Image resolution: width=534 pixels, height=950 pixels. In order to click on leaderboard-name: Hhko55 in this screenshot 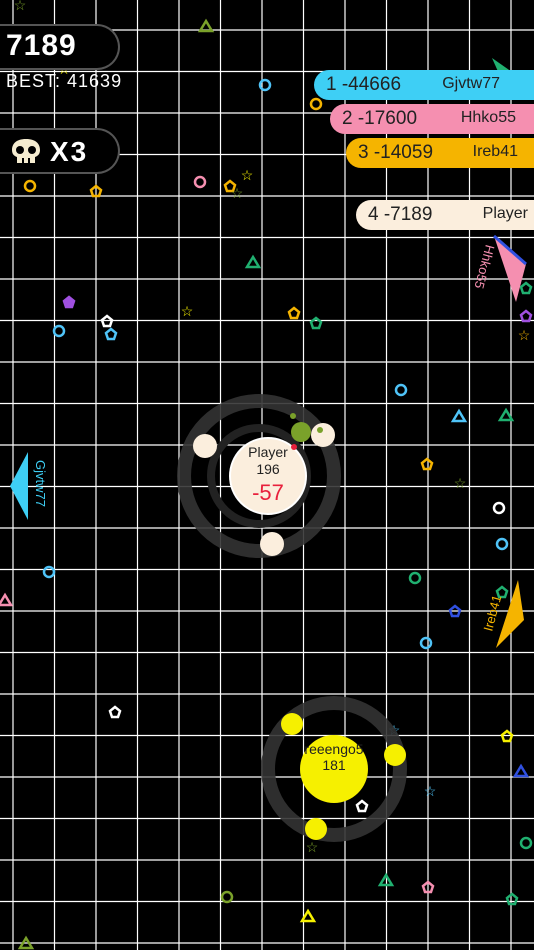, I will do `click(488, 117)`.